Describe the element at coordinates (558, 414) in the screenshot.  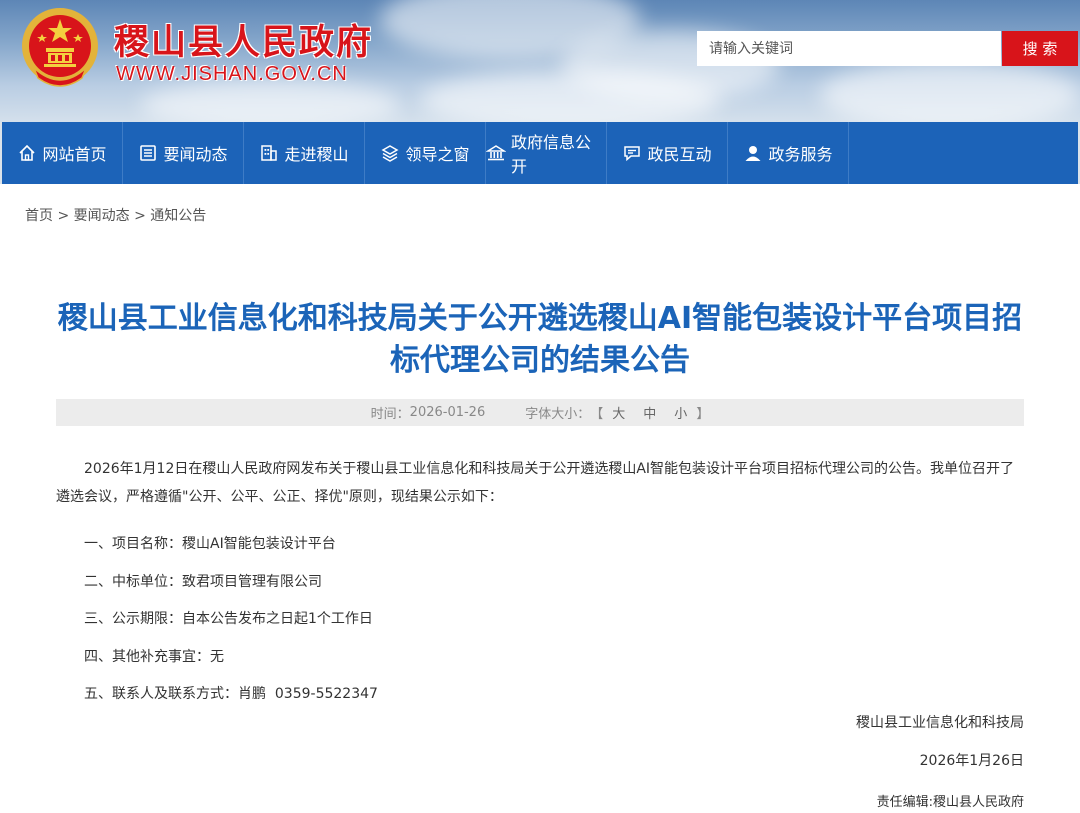
I see `font-size-label: 字体大小：` at that location.